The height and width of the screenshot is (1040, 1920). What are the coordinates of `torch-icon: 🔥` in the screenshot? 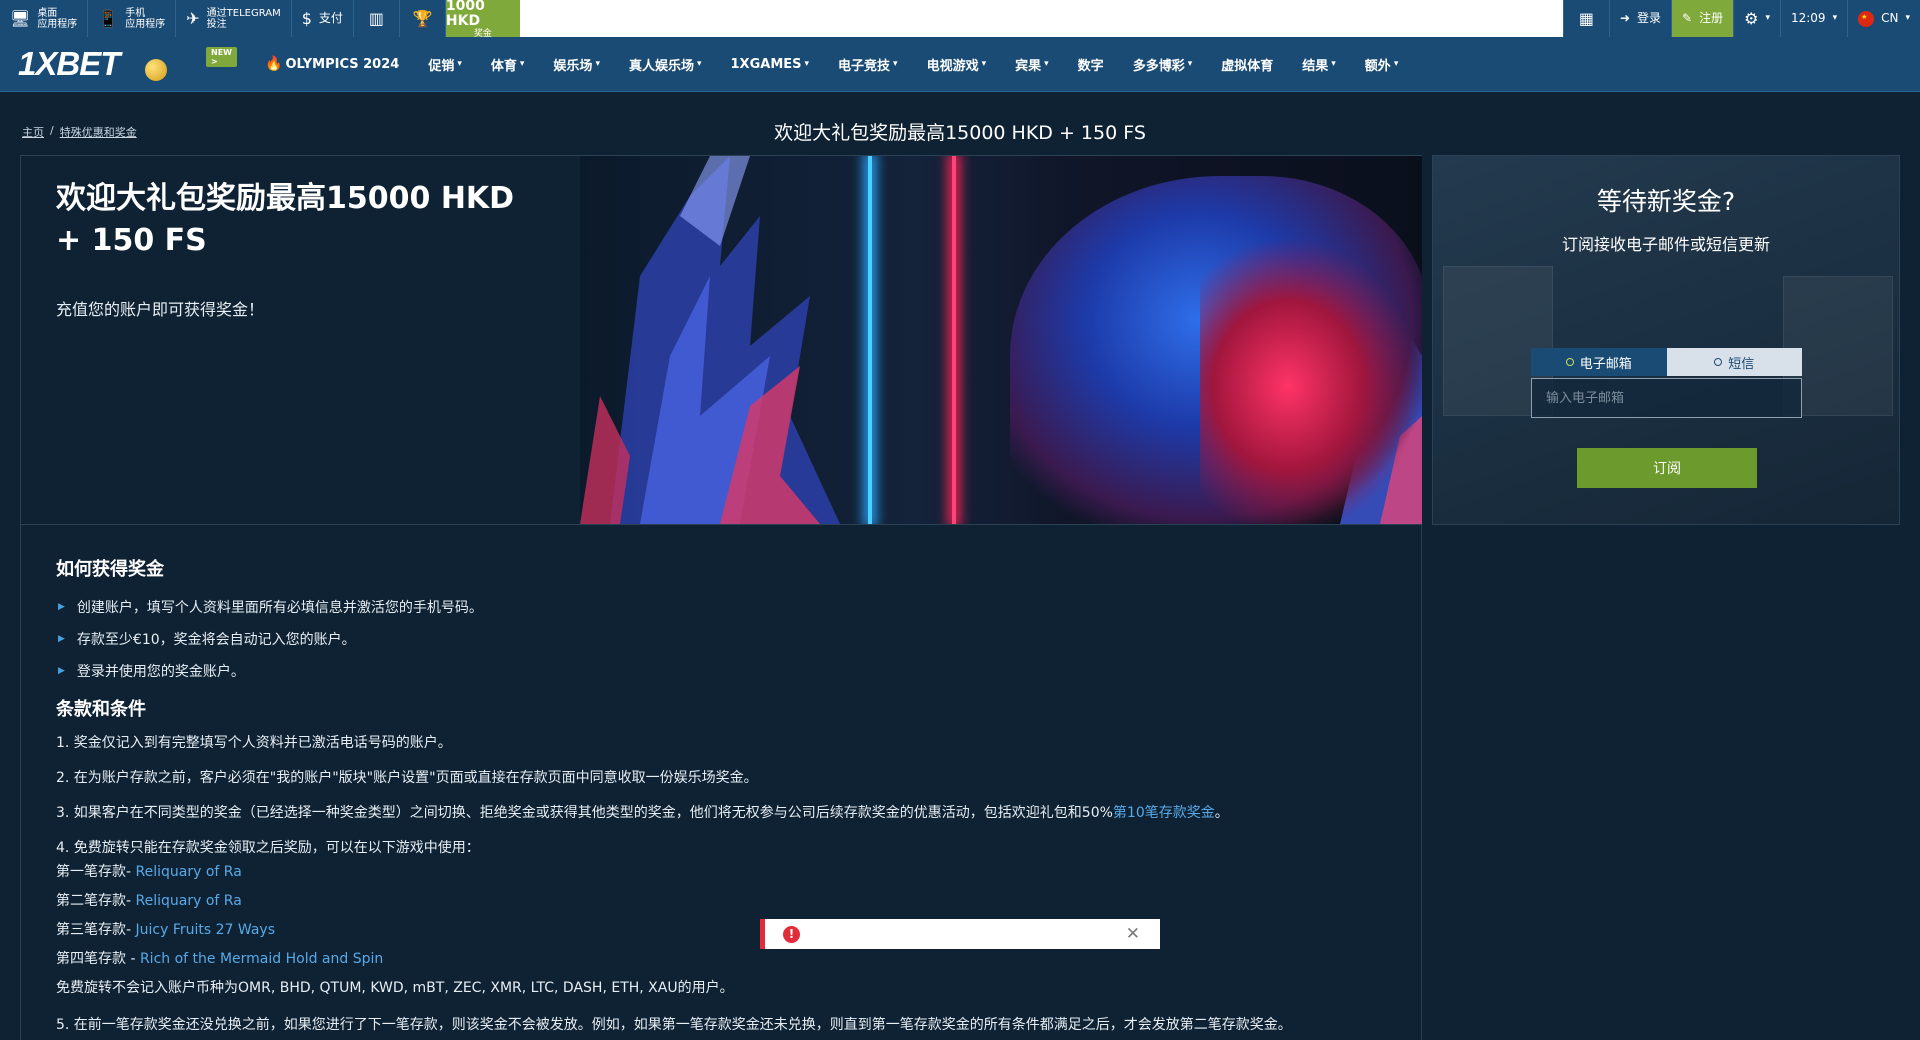 It's located at (274, 64).